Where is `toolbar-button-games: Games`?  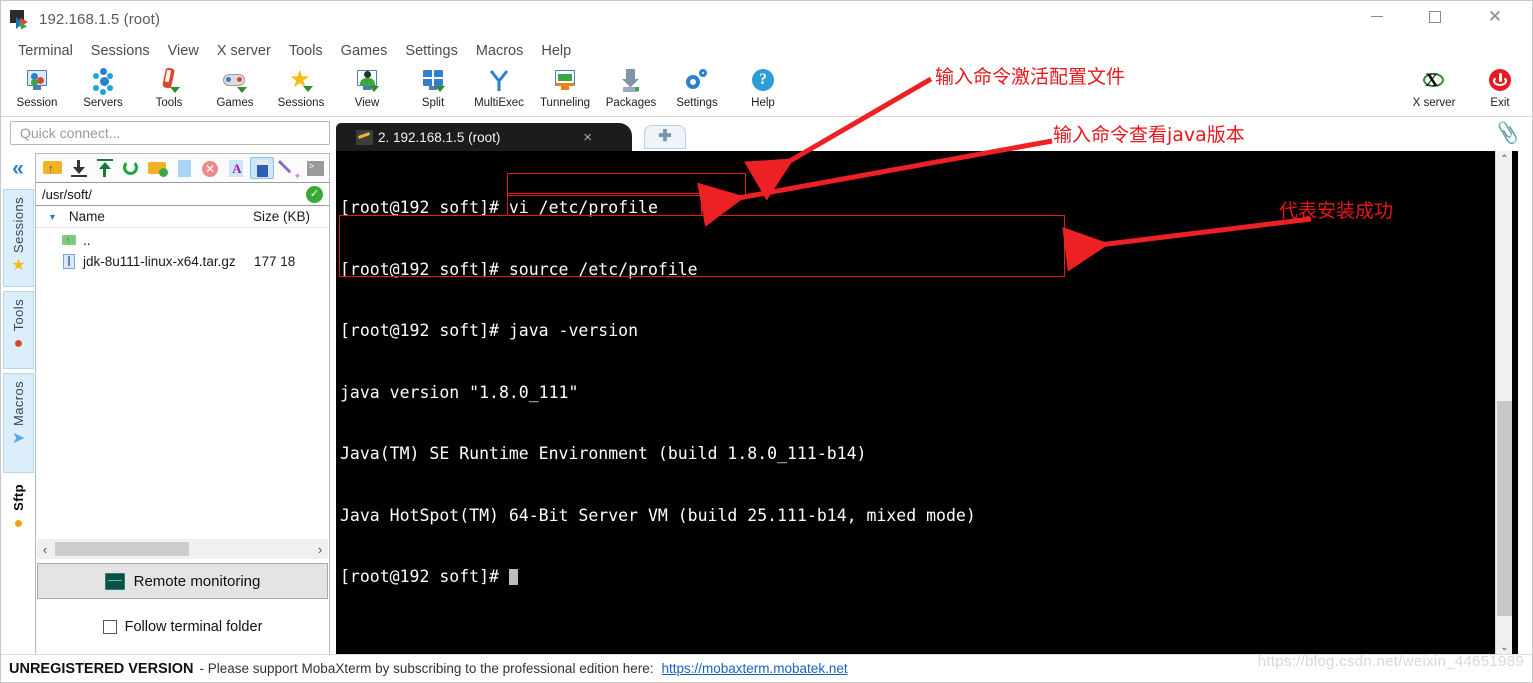 toolbar-button-games: Games is located at coordinates (235, 91).